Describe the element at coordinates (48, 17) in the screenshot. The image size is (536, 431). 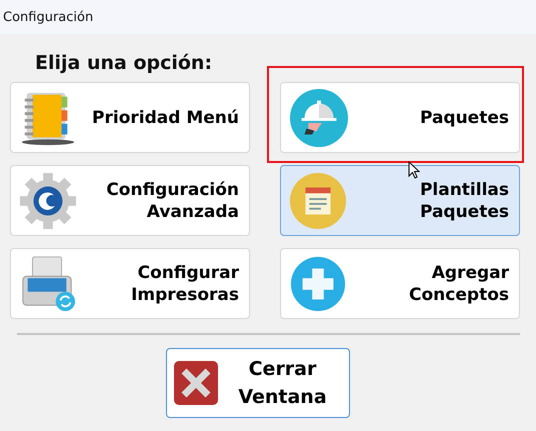
I see `window-title: Configuración` at that location.